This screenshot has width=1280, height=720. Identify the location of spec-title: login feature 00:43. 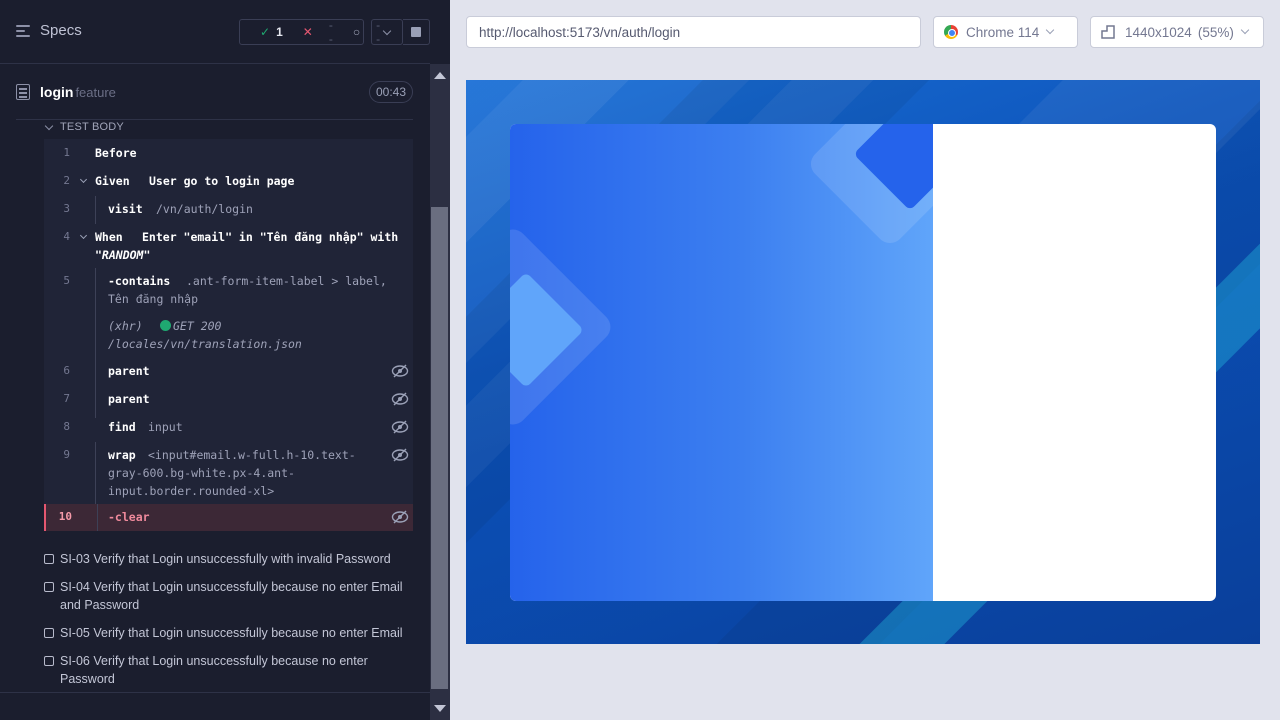
(214, 92).